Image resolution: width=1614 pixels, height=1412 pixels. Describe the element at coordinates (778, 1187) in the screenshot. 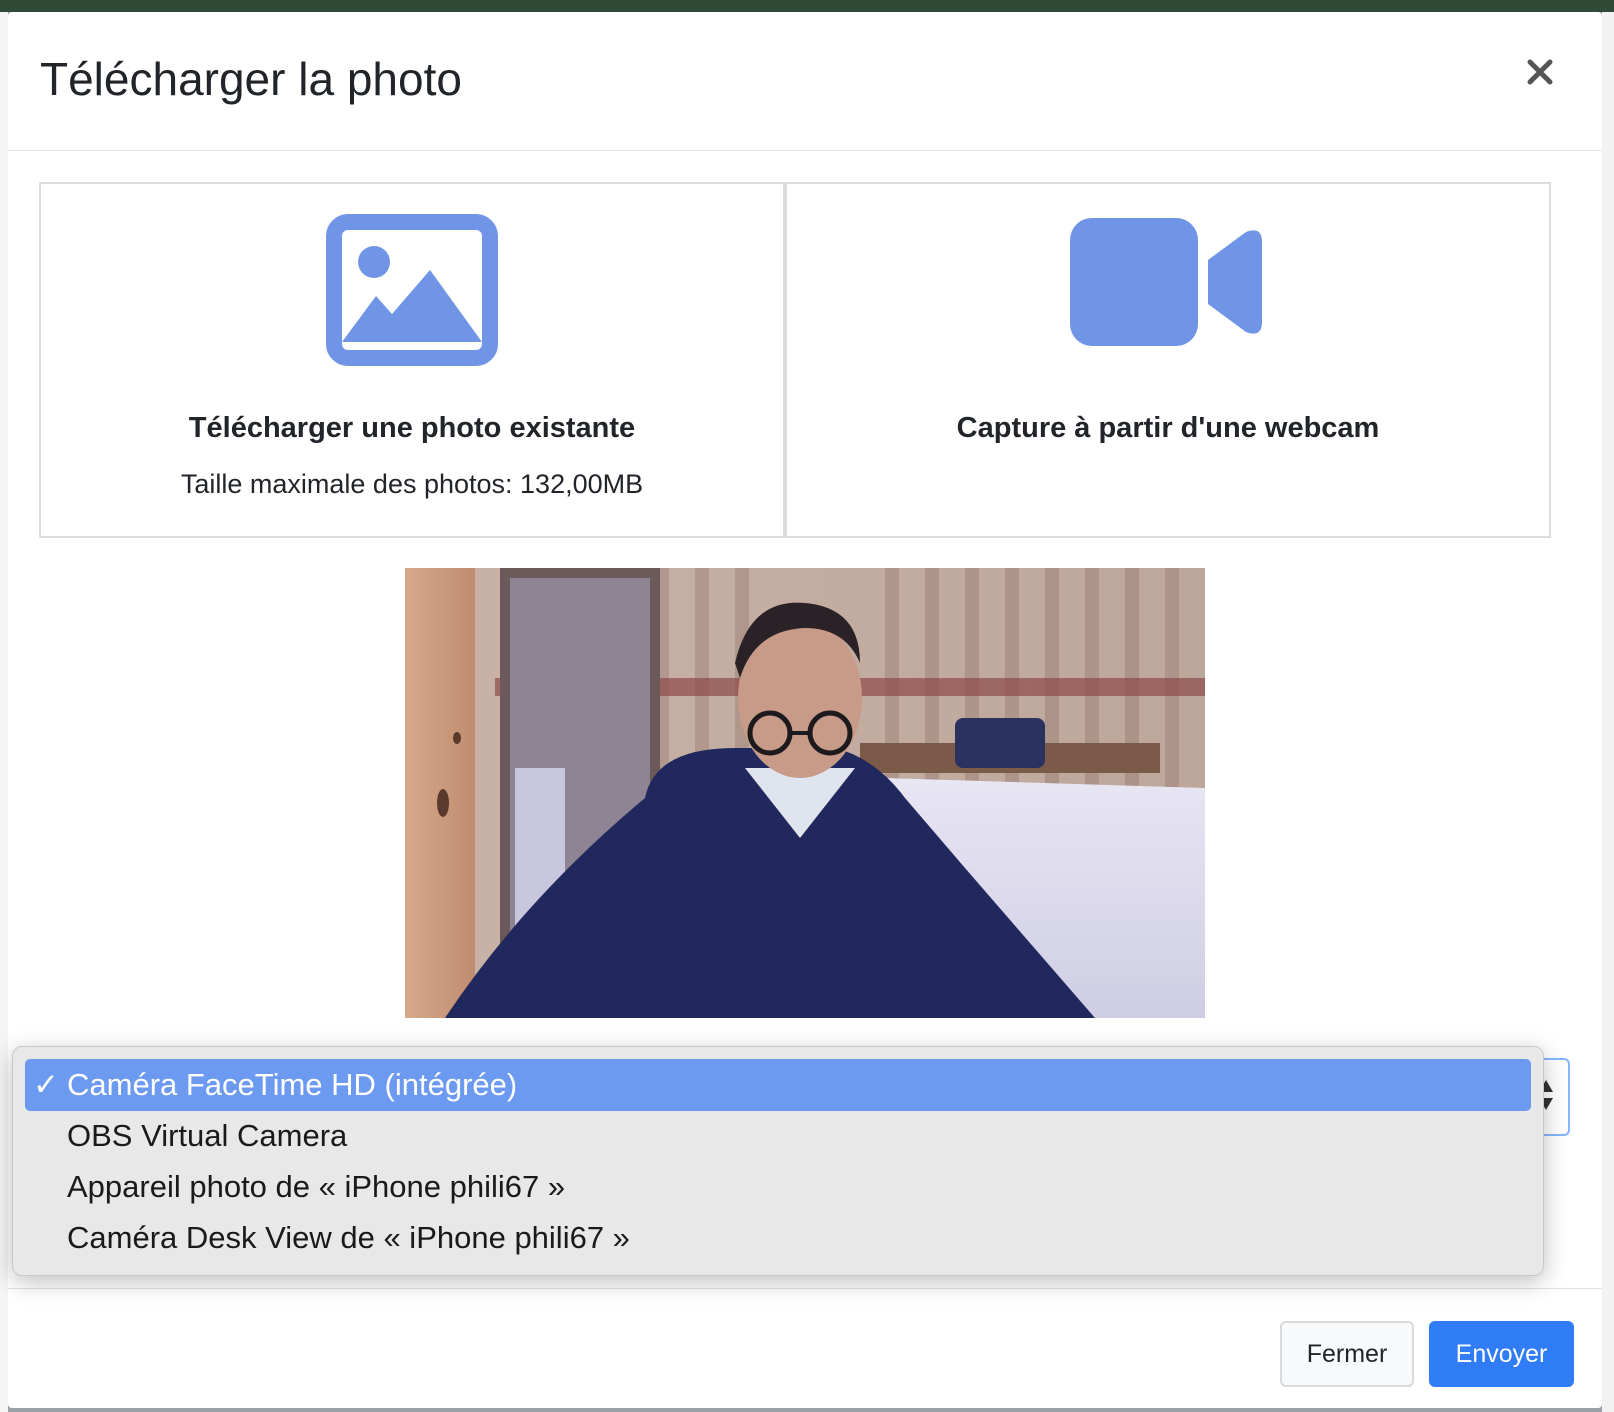

I see `camera-option-iphone: Appareil photo de « iPhone phili67 »` at that location.